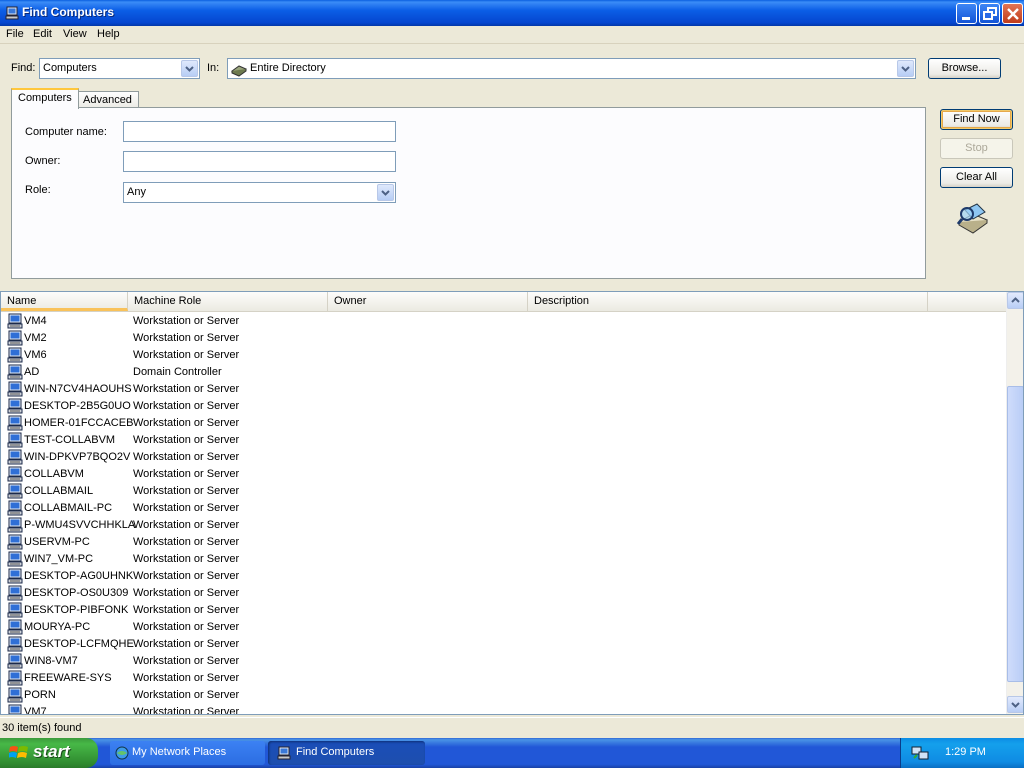 This screenshot has height=768, width=1024. I want to click on minimize-button, so click(966, 13).